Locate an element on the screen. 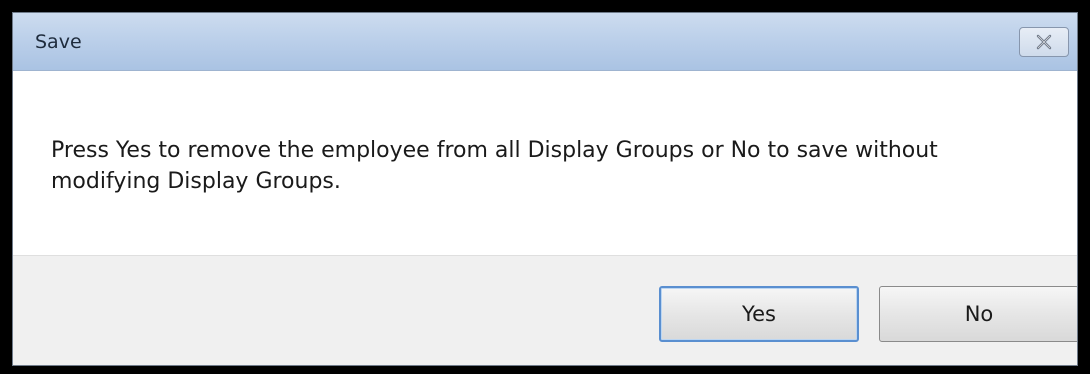 This screenshot has width=1090, height=374. close-icon is located at coordinates (1044, 42).